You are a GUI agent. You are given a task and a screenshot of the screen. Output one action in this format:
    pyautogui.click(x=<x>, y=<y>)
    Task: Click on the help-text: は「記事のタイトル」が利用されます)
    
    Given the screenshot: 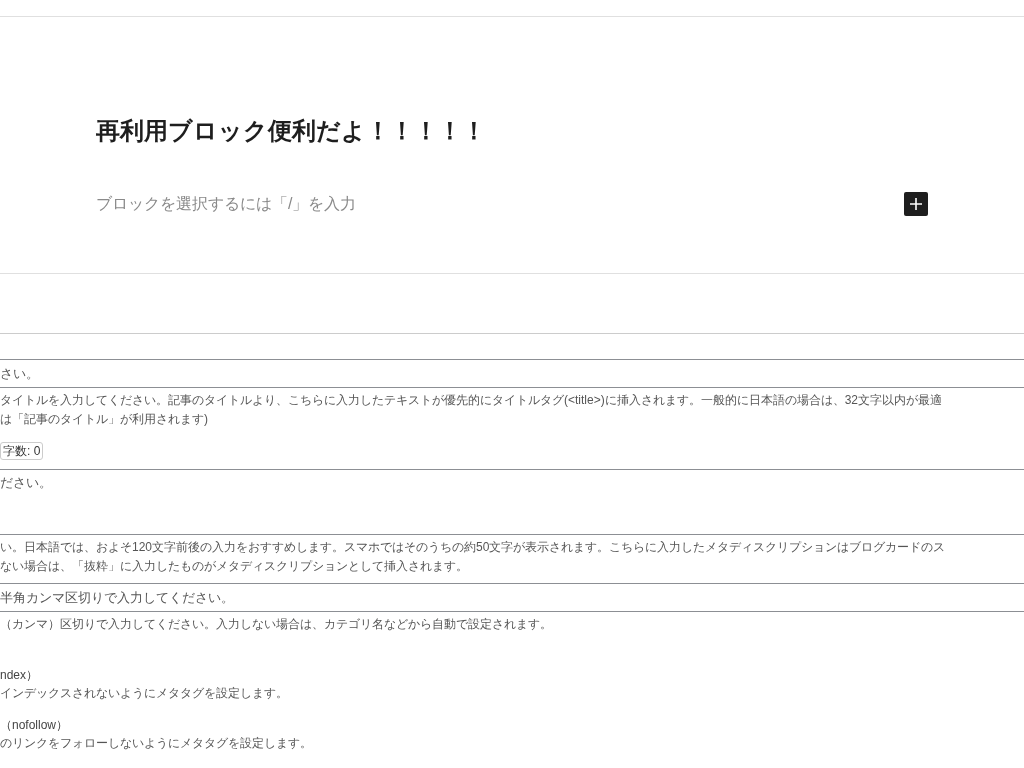 What is the action you would take?
    pyautogui.click(x=104, y=419)
    